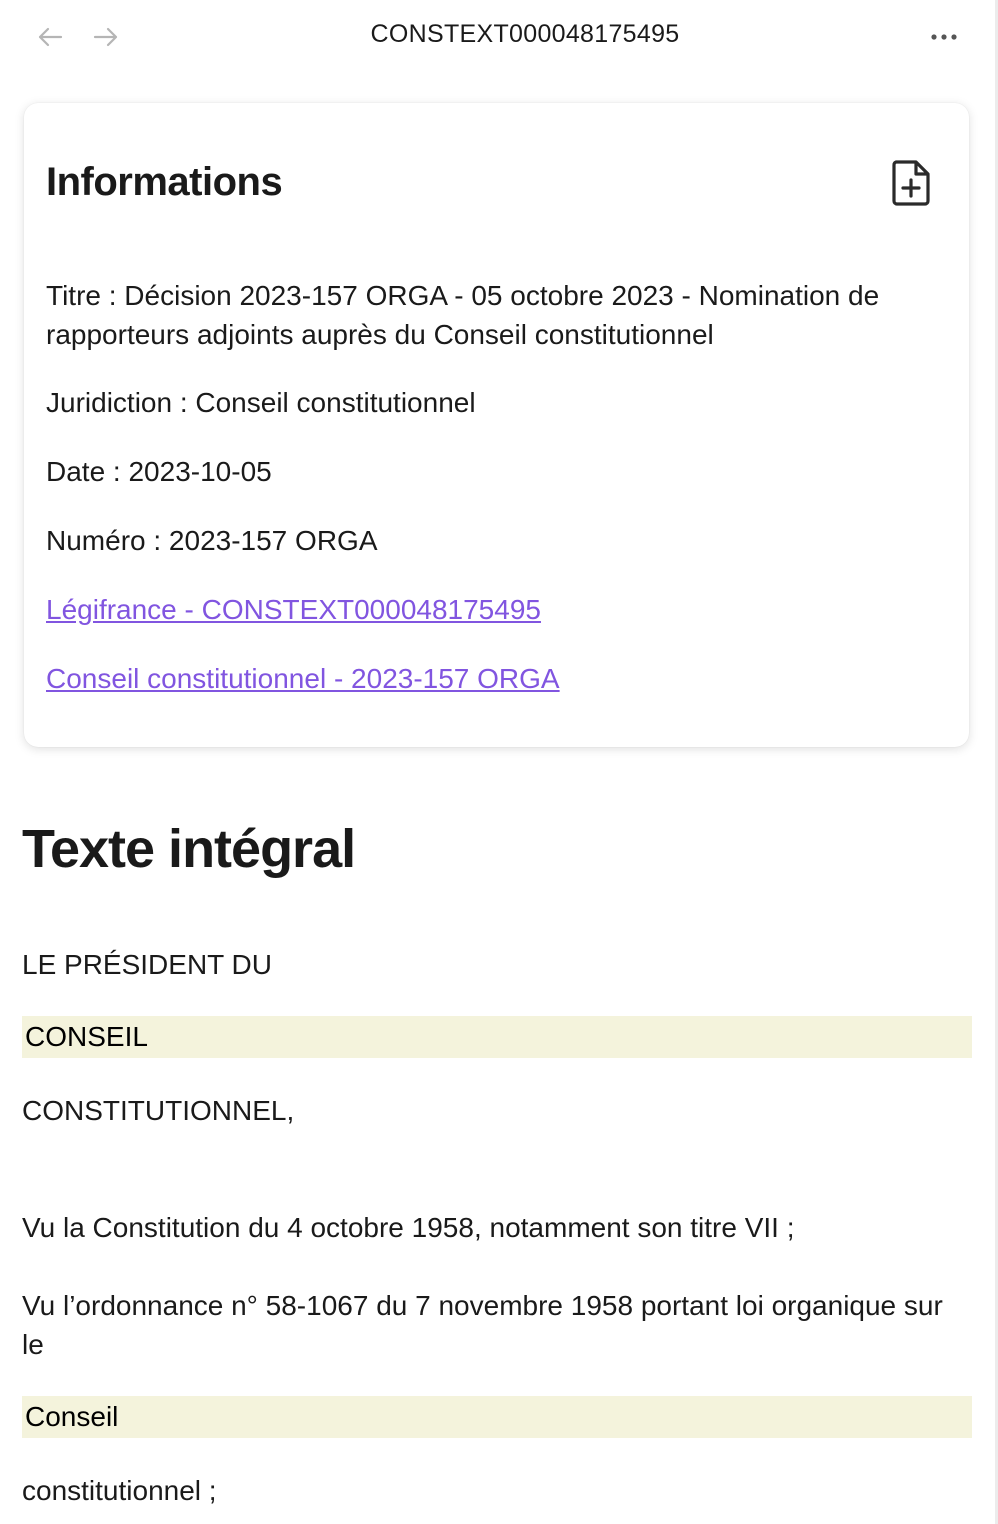 This screenshot has height=1524, width=998. What do you see at coordinates (159, 471) in the screenshot?
I see `info-date: Date : 2023-10-05` at bounding box center [159, 471].